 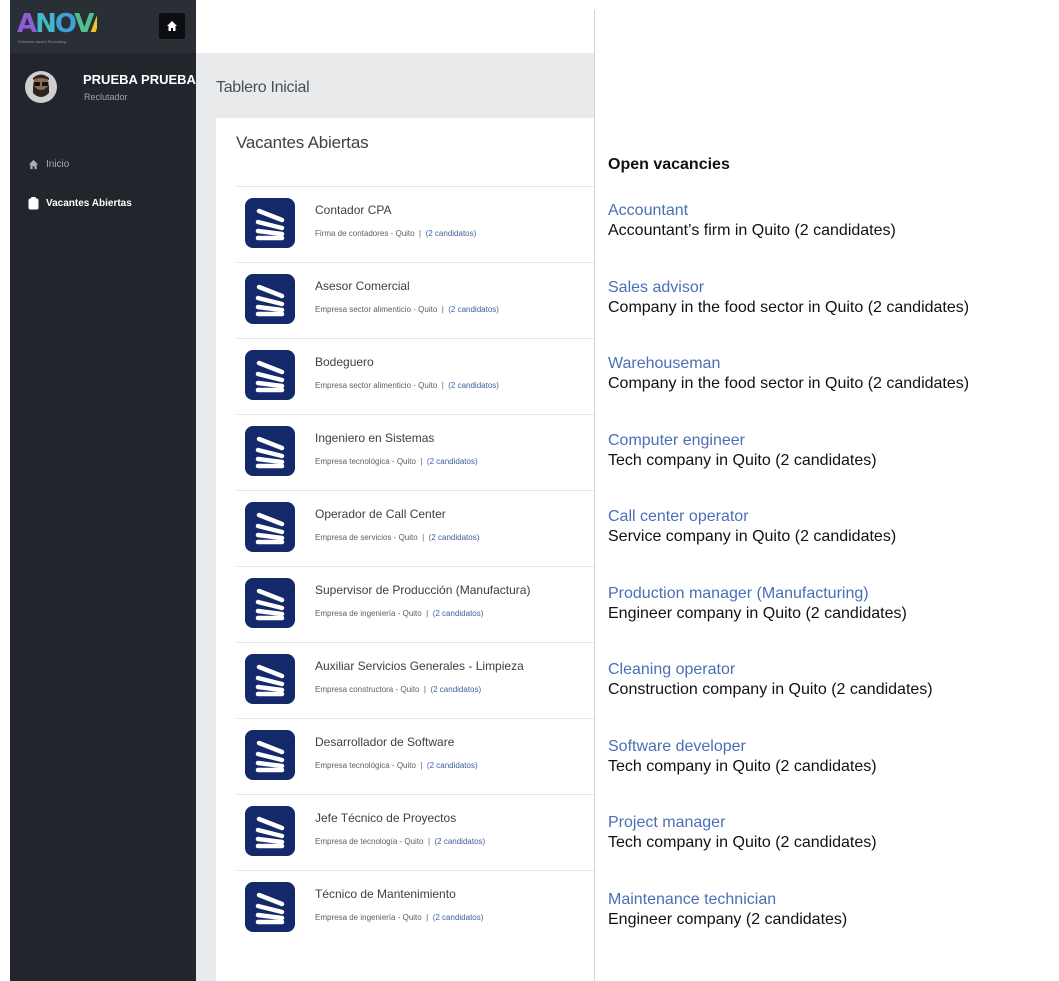 I want to click on vacancy-title: Desarrollador de Software, so click(x=384, y=742).